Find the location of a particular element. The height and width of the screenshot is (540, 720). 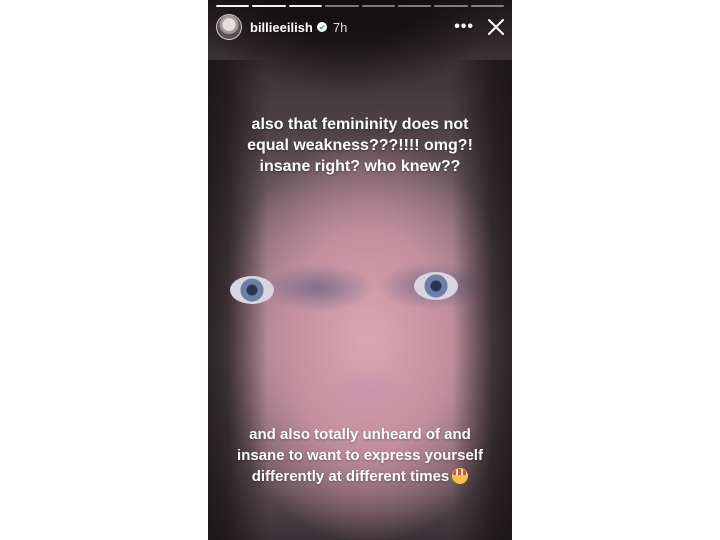

caption-line-with-emoji: differently at different times is located at coordinates (360, 476).